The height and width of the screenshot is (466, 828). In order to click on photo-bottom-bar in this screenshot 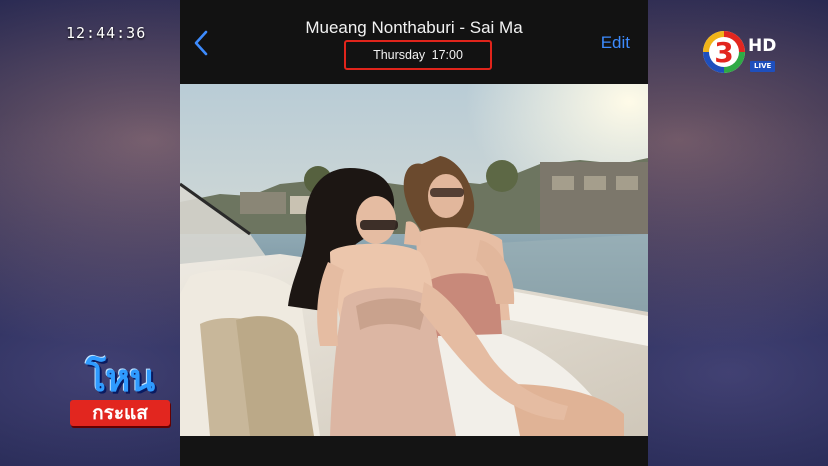, I will do `click(414, 451)`.